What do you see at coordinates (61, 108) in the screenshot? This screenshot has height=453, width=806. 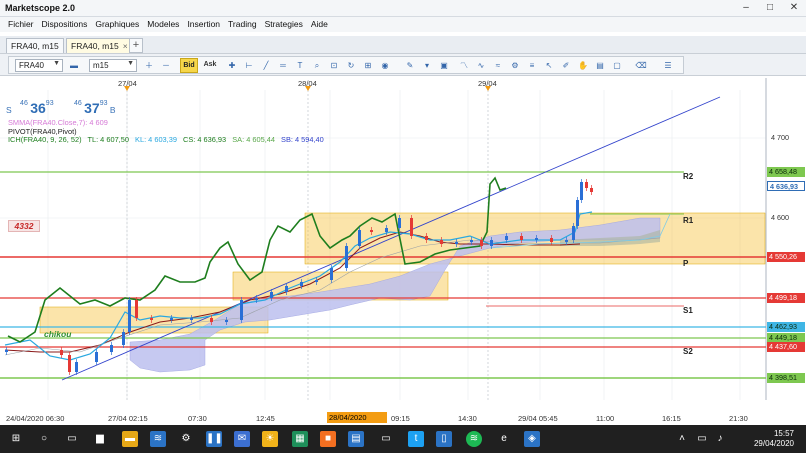 I see `quote-panel: S 46 3693 46 3793 B` at bounding box center [61, 108].